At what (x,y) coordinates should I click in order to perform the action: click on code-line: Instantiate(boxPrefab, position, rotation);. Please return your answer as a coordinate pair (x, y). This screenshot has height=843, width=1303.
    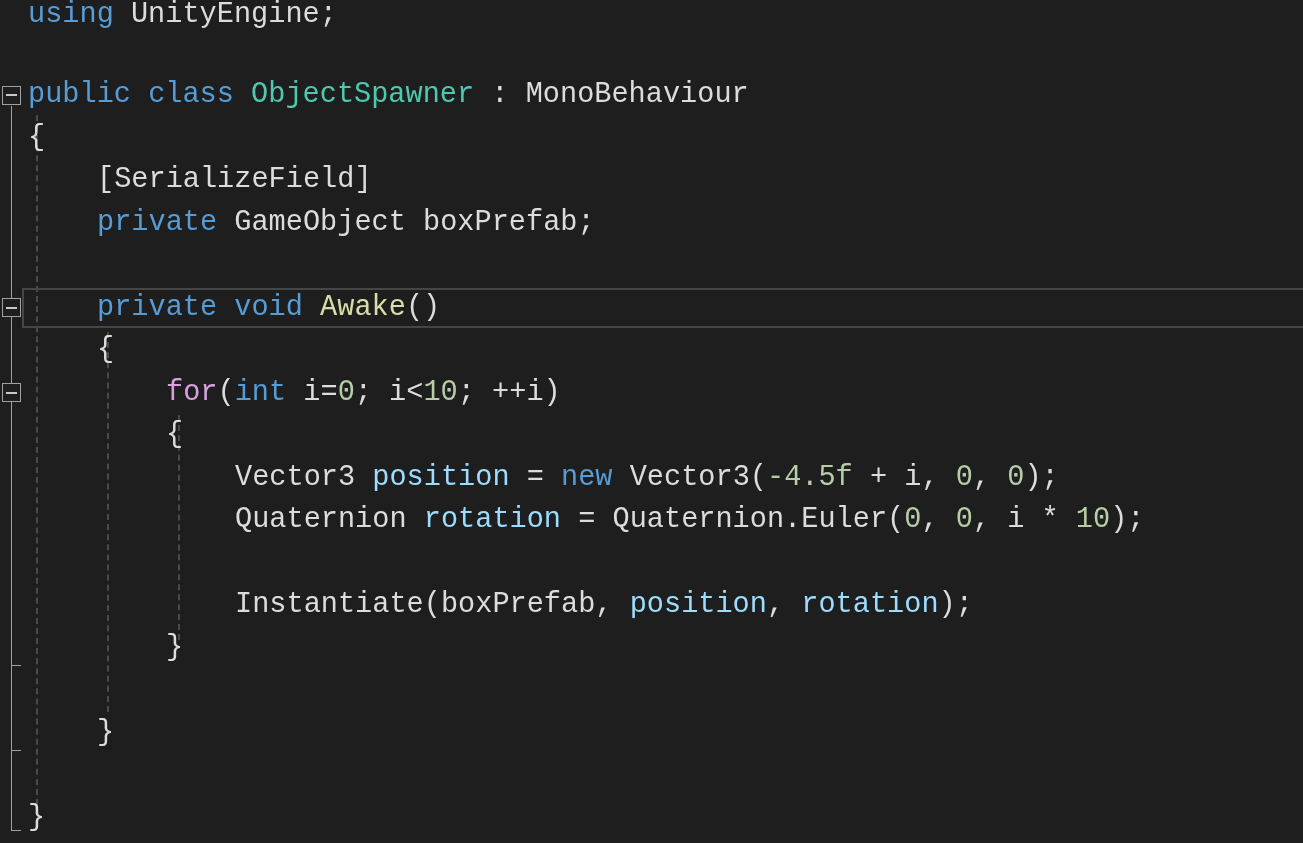
    Looking at the image, I should click on (604, 605).